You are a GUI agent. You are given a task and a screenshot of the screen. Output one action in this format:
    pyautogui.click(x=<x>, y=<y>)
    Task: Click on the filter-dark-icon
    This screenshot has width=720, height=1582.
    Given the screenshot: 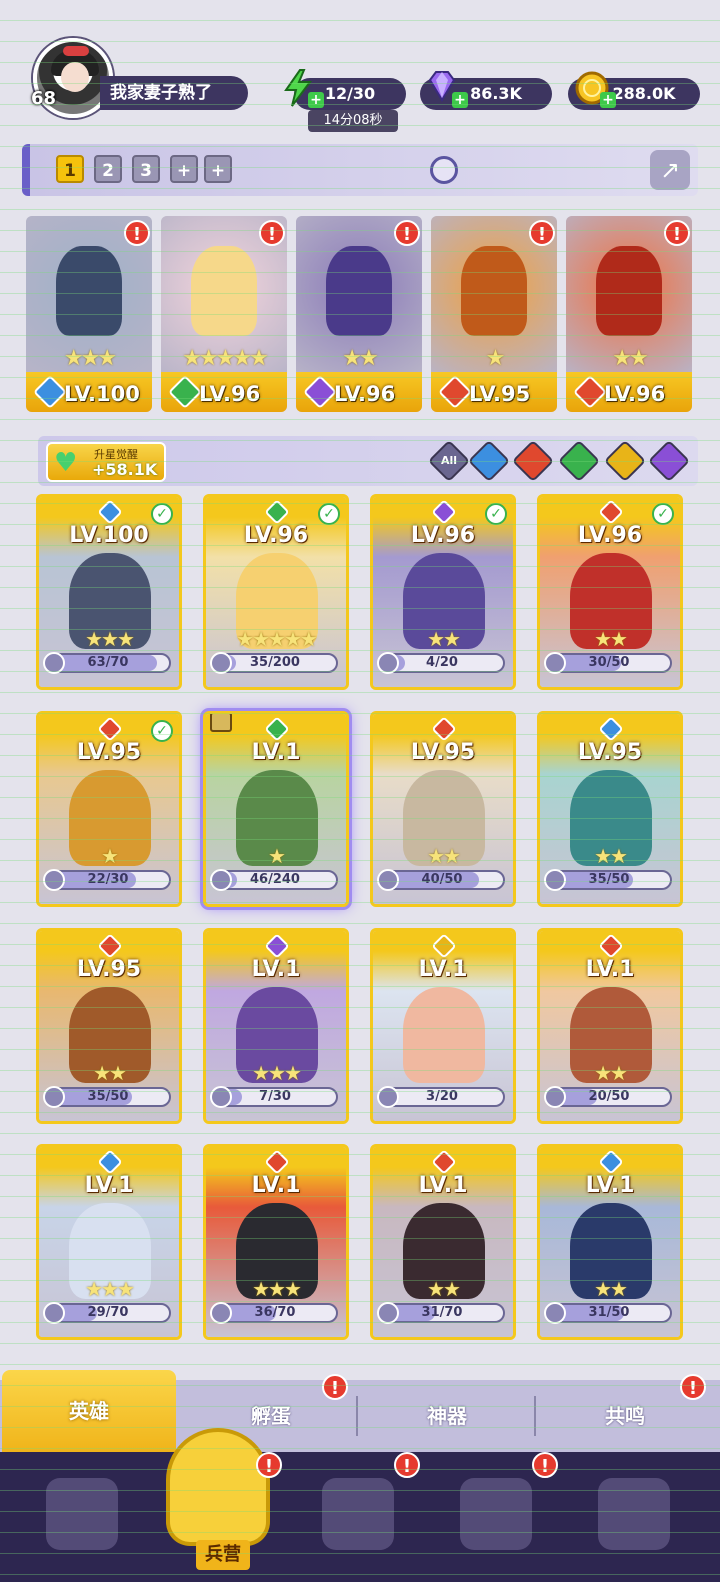 What is the action you would take?
    pyautogui.click(x=669, y=461)
    